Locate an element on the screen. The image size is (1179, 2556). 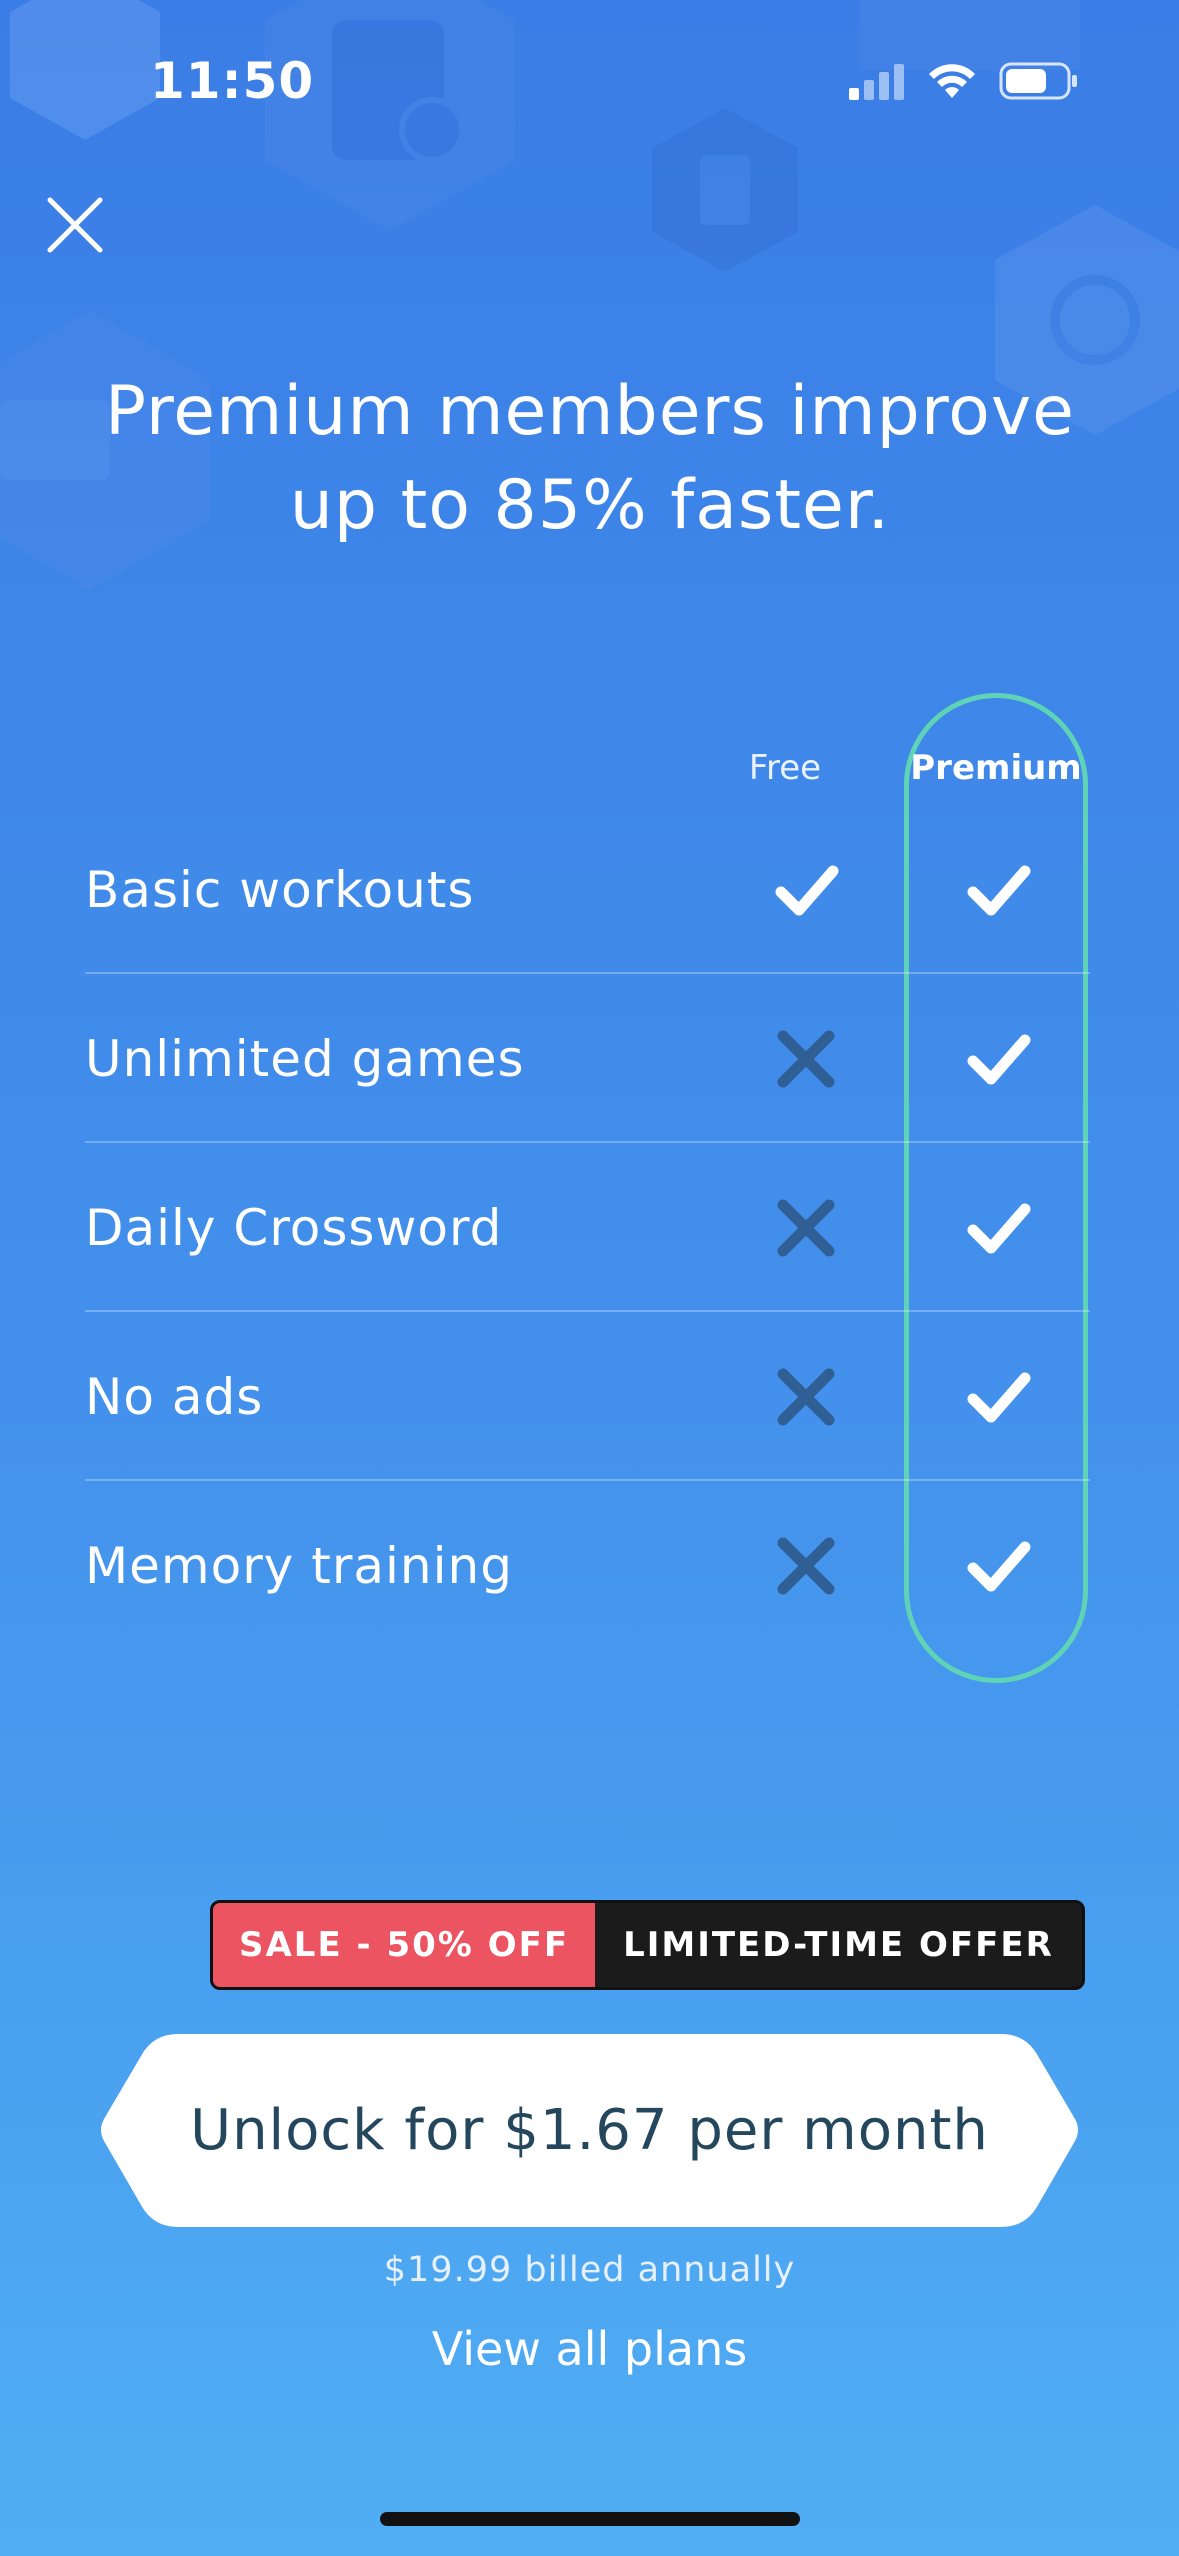
battery-icon is located at coordinates (1038, 81).